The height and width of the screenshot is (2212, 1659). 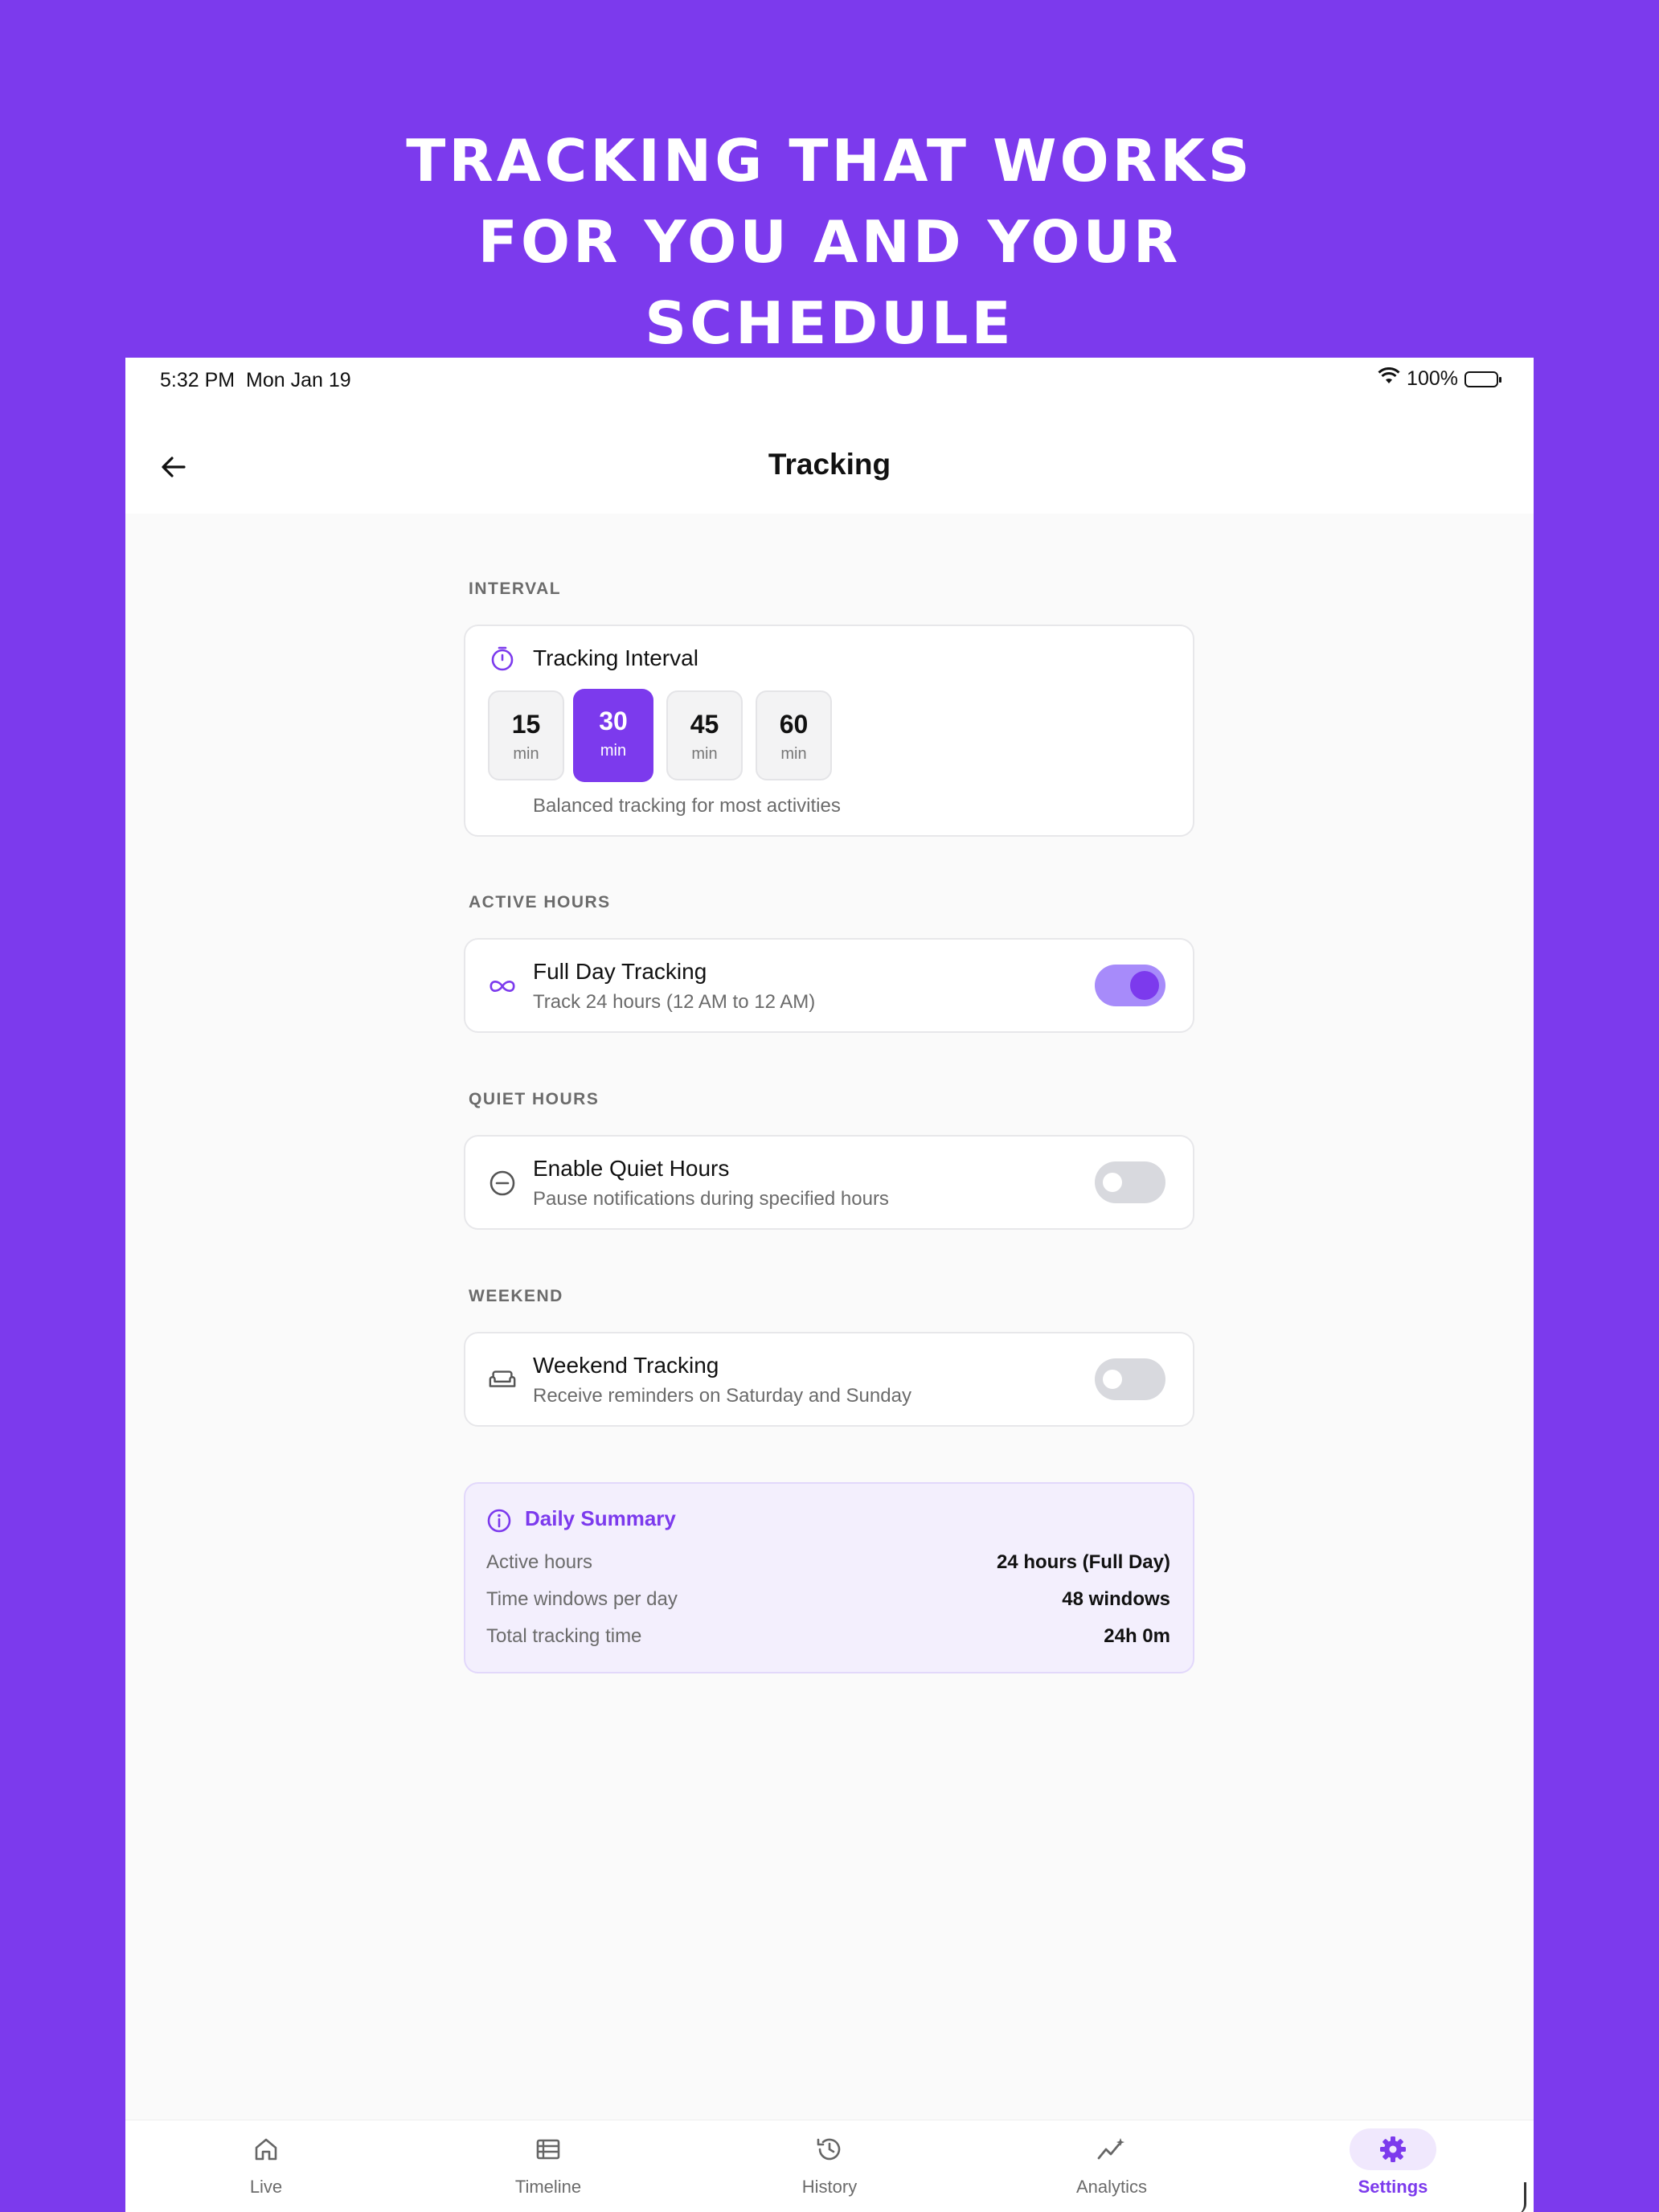 What do you see at coordinates (829, 323) in the screenshot?
I see `headline-line: SCHEDULE` at bounding box center [829, 323].